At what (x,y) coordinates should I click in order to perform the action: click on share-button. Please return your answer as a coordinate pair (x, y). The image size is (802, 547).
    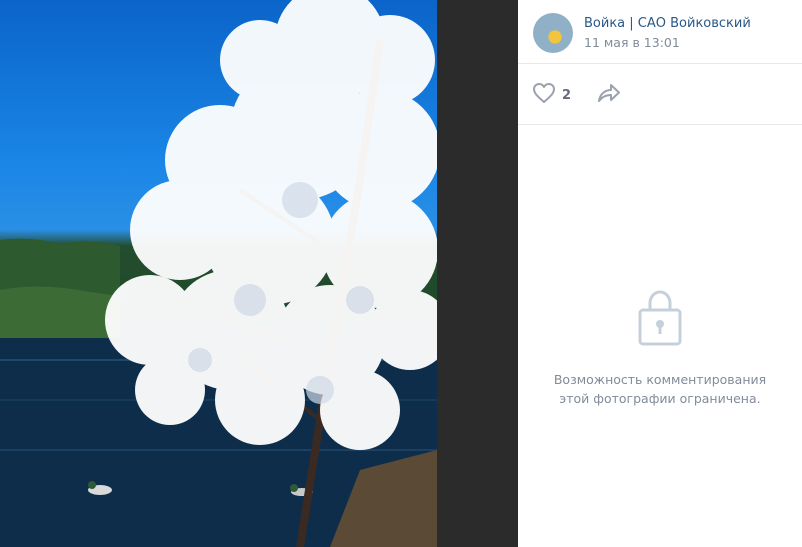
    Looking at the image, I should click on (609, 95).